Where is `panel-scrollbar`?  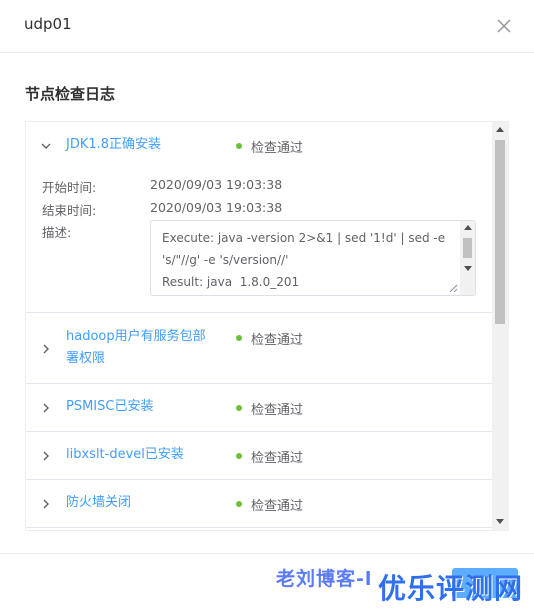 panel-scrollbar is located at coordinates (500, 326).